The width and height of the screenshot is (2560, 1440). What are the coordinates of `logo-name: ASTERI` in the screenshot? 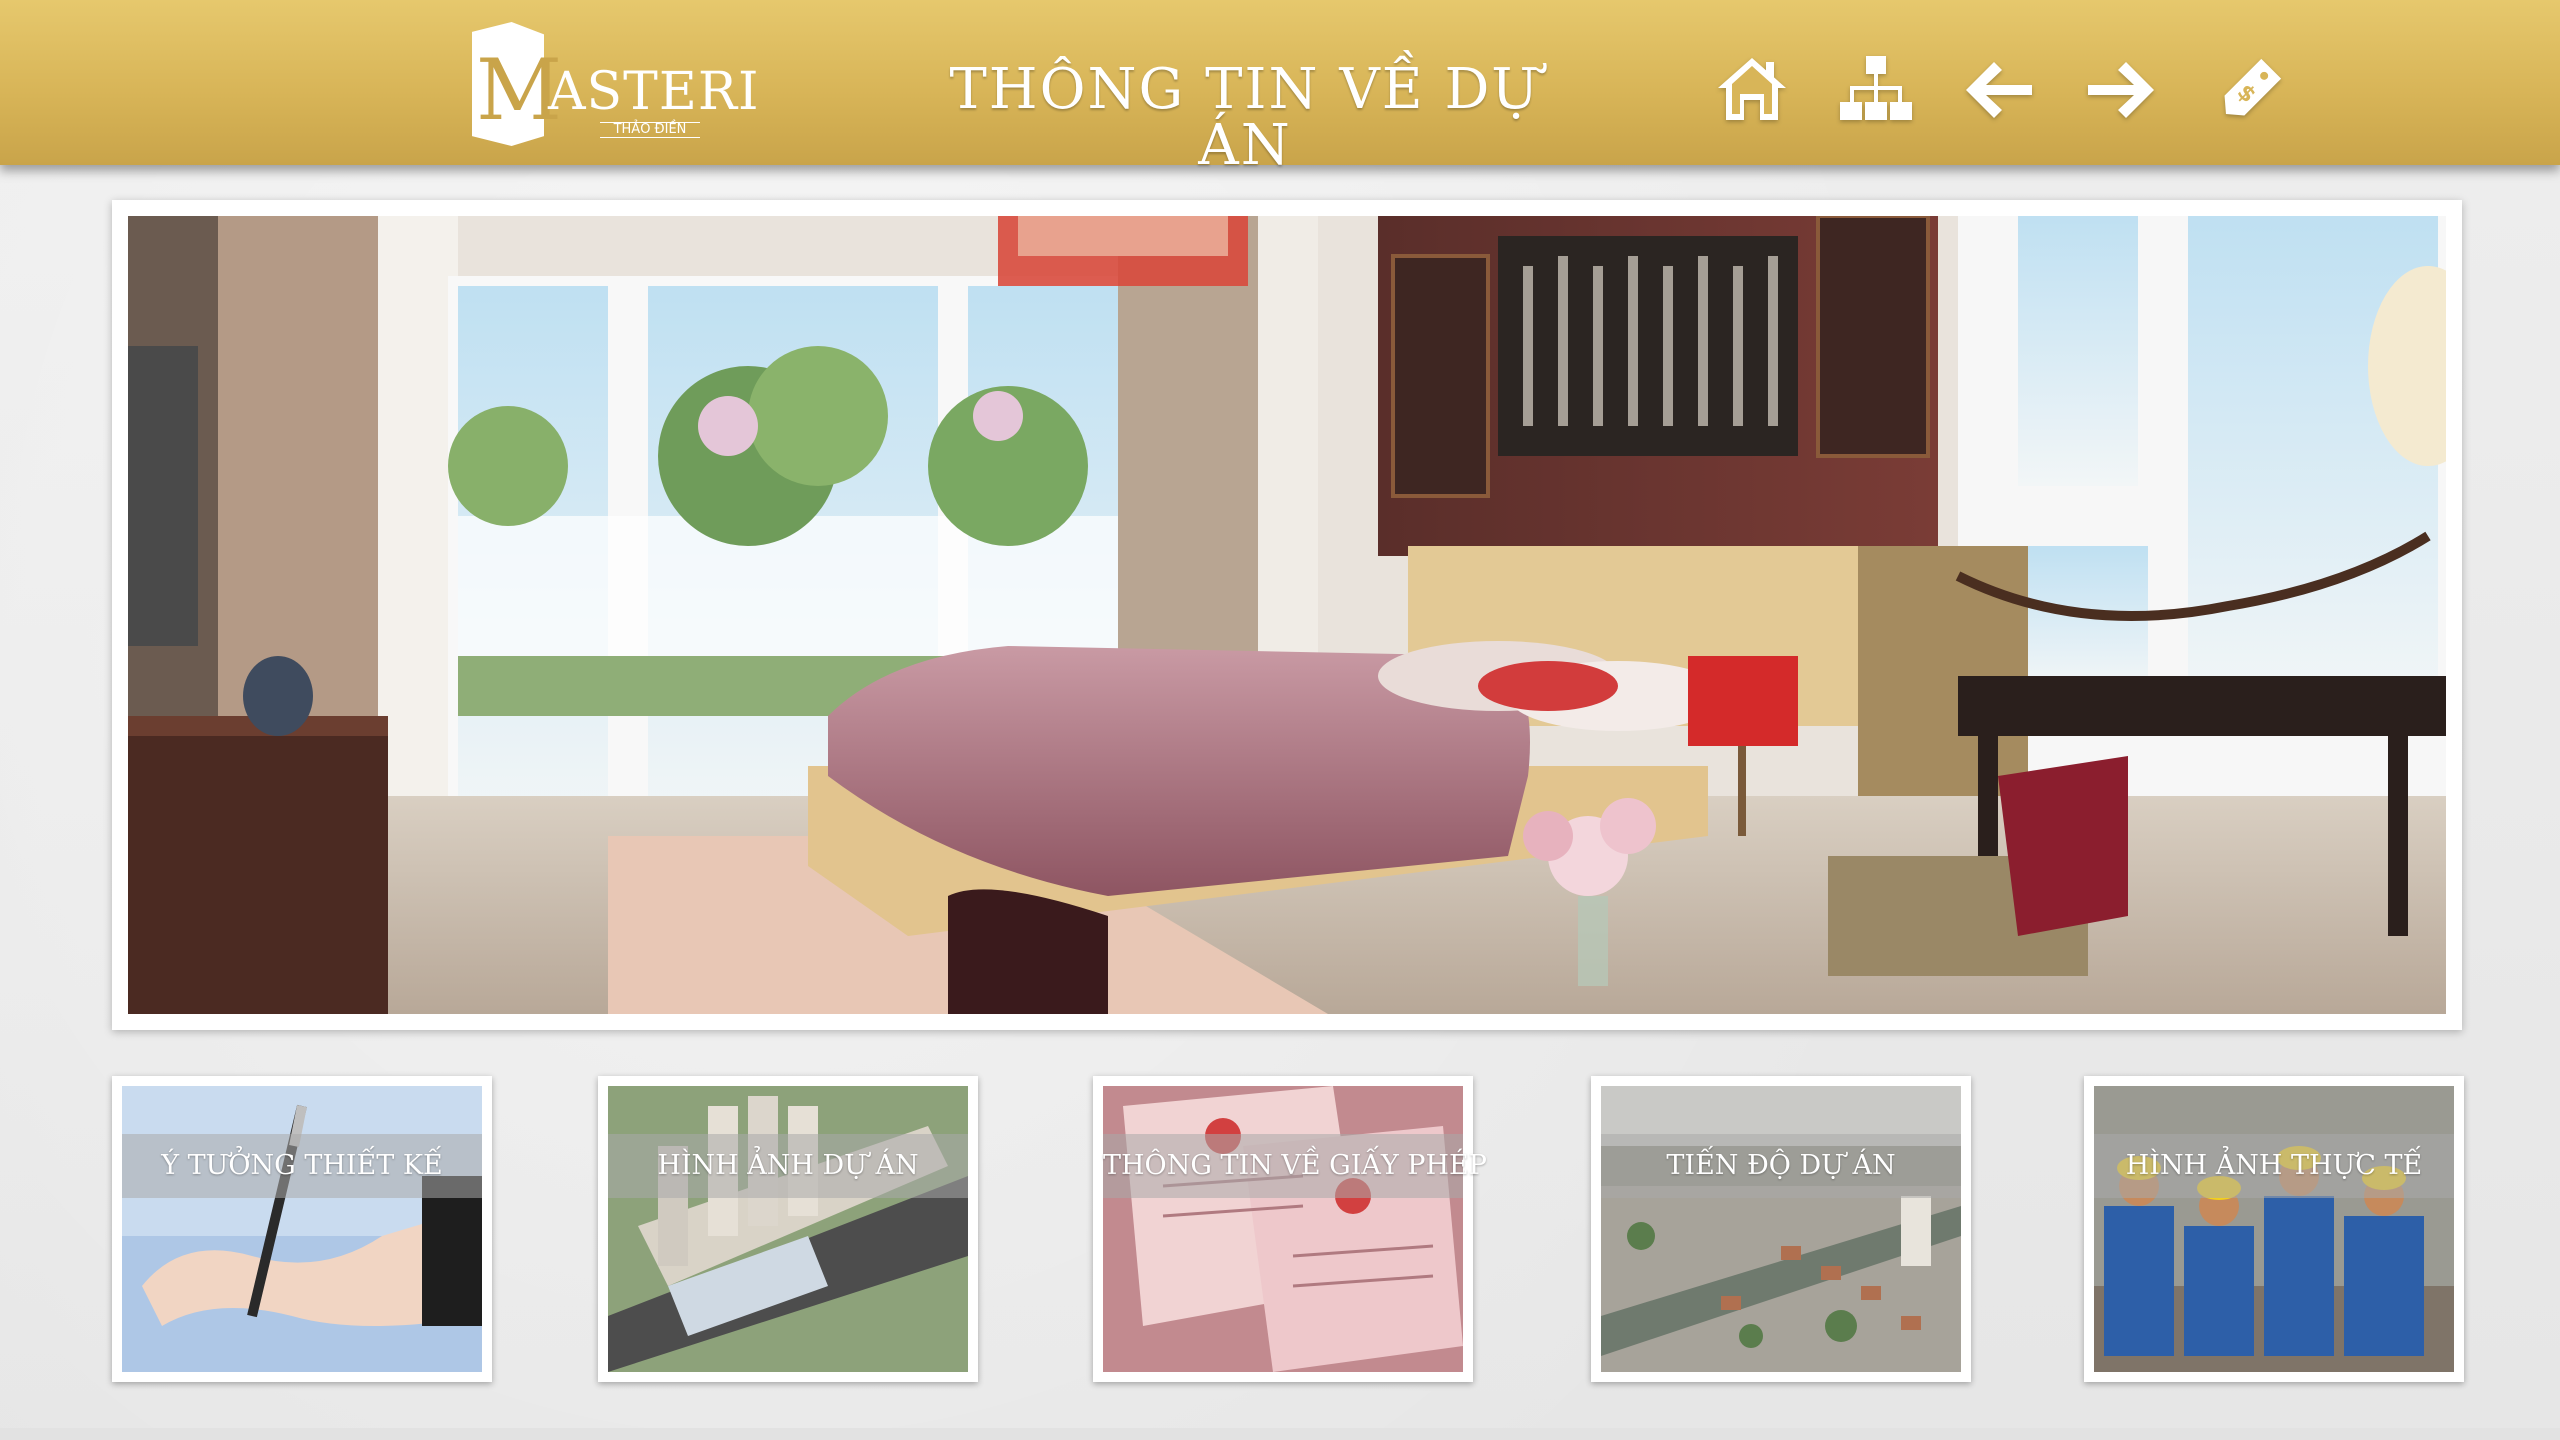 It's located at (654, 92).